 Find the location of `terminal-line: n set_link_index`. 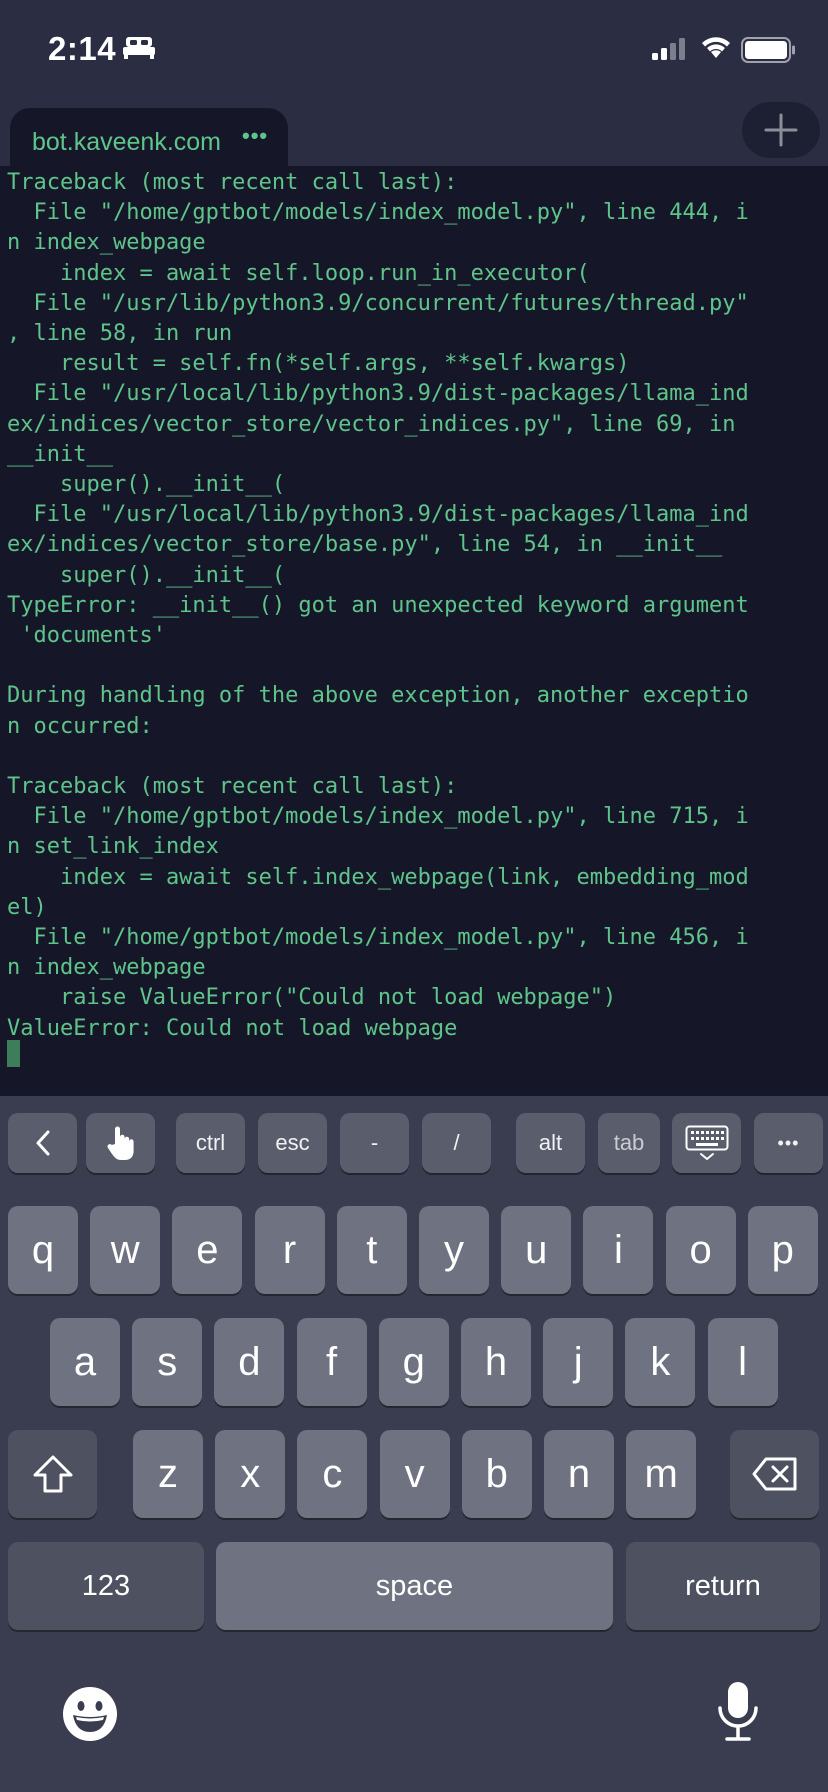

terminal-line: n set_link_index is located at coordinates (113, 847).